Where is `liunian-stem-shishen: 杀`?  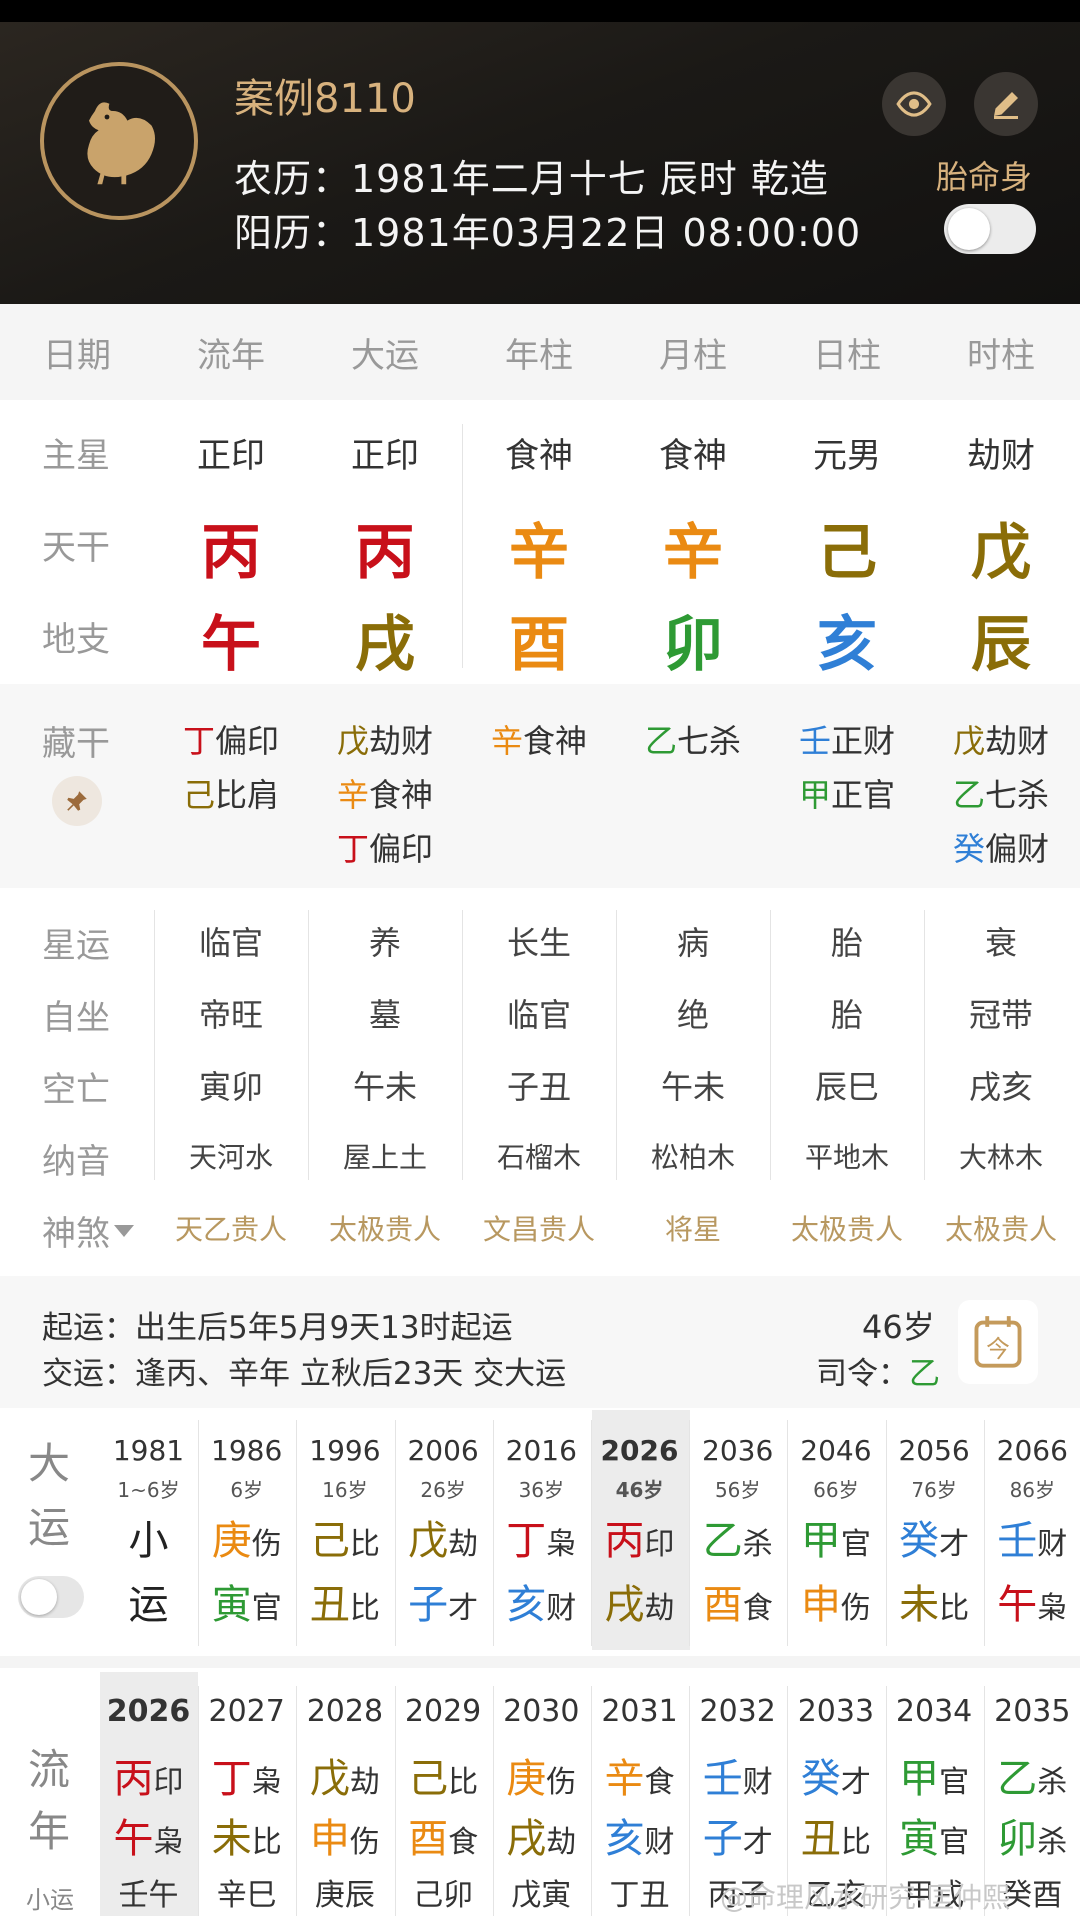
liunian-stem-shishen: 杀 is located at coordinates (1052, 1782).